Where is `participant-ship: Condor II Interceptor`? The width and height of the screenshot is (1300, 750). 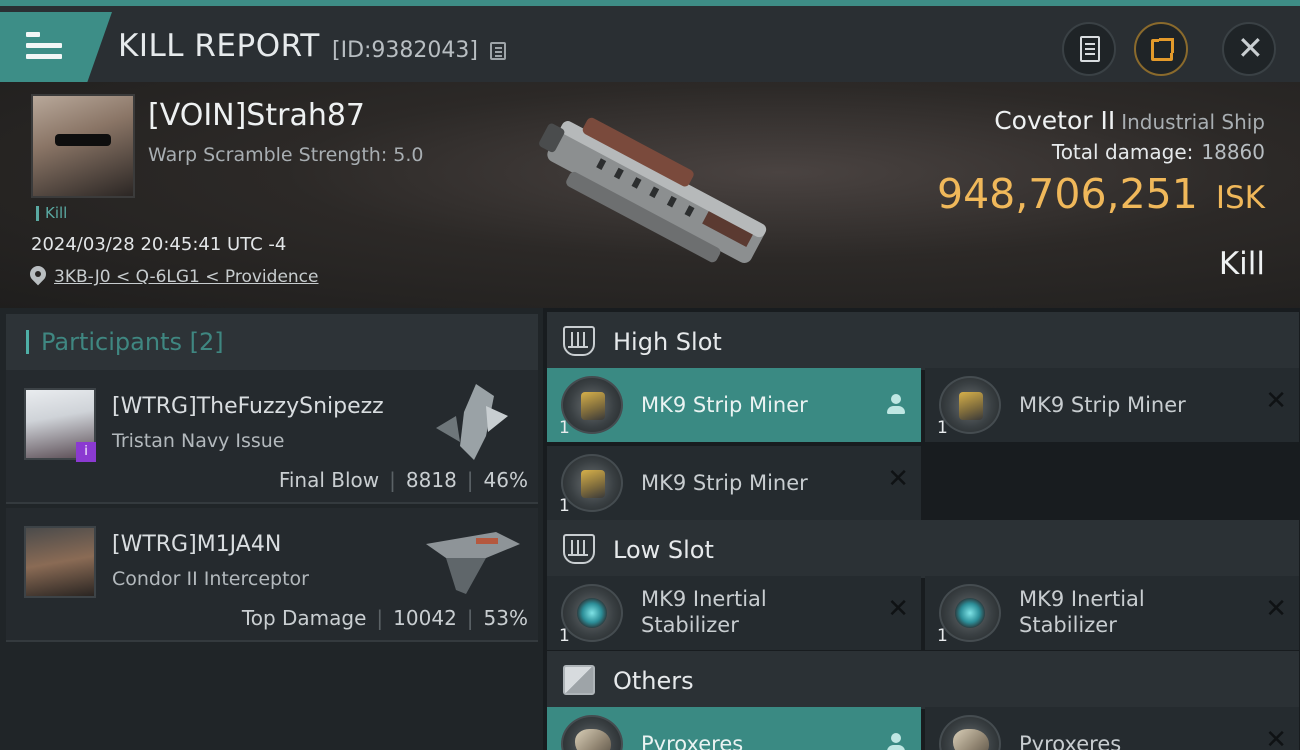 participant-ship: Condor II Interceptor is located at coordinates (210, 579).